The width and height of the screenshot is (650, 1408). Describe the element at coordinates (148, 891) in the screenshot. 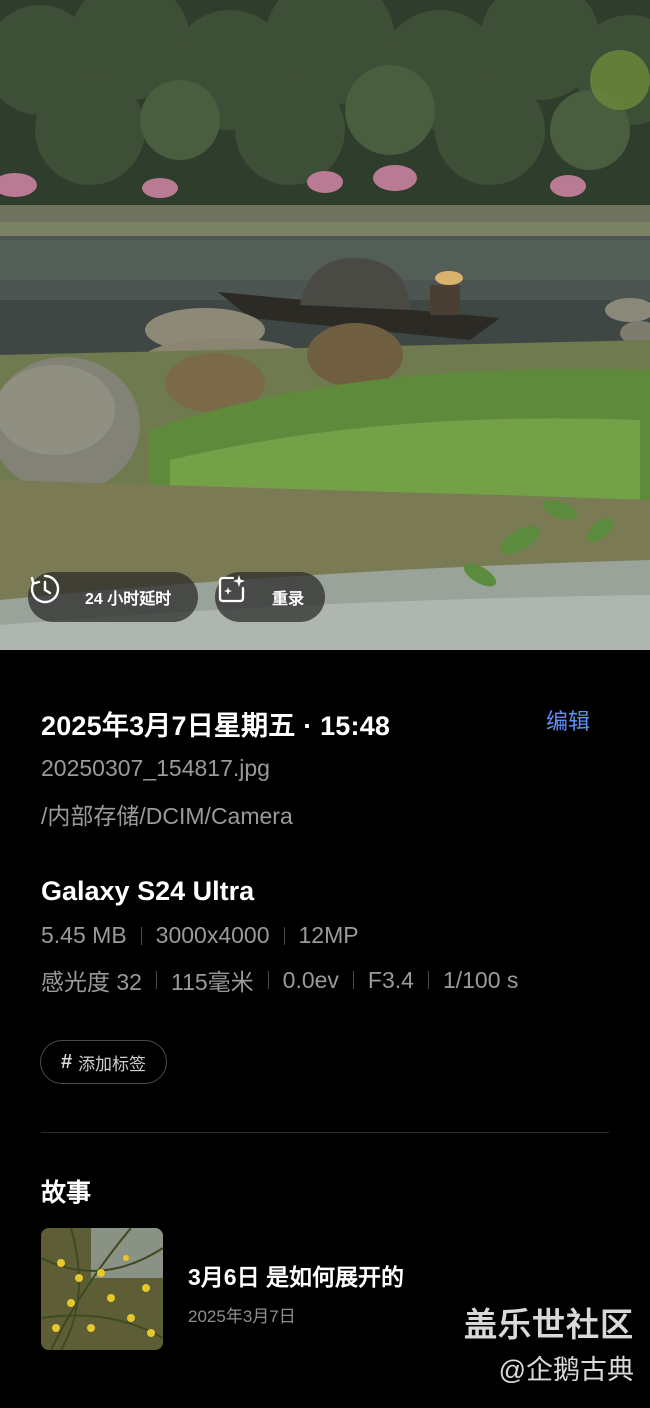

I see `device-name: Galaxy S24 Ultra` at that location.